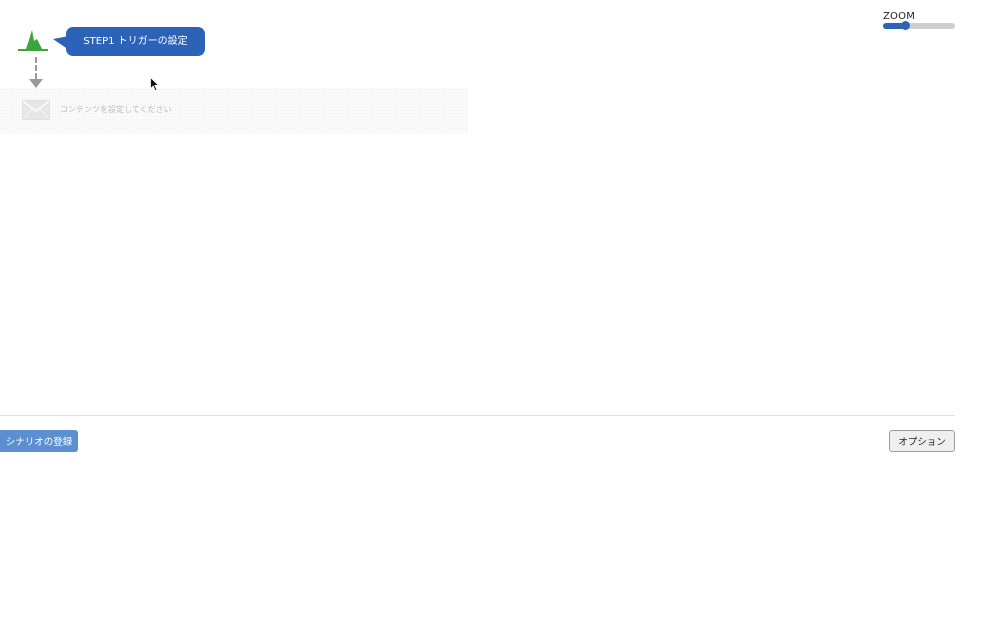 This screenshot has height=625, width=1000. What do you see at coordinates (155, 84) in the screenshot?
I see `mouse-cursor-icon` at bounding box center [155, 84].